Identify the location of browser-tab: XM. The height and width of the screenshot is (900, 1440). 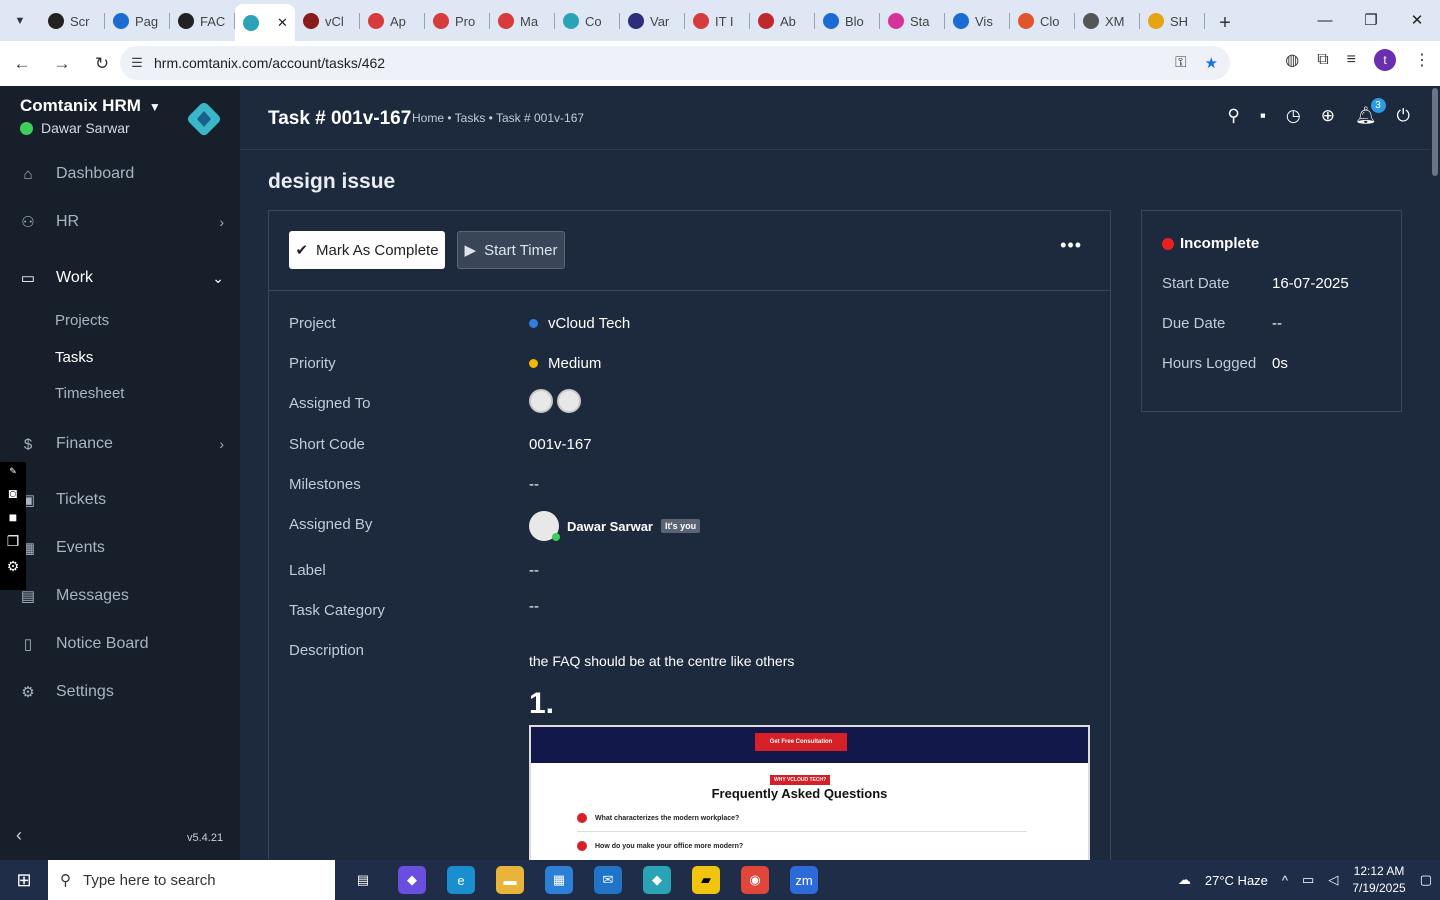
(1107, 21).